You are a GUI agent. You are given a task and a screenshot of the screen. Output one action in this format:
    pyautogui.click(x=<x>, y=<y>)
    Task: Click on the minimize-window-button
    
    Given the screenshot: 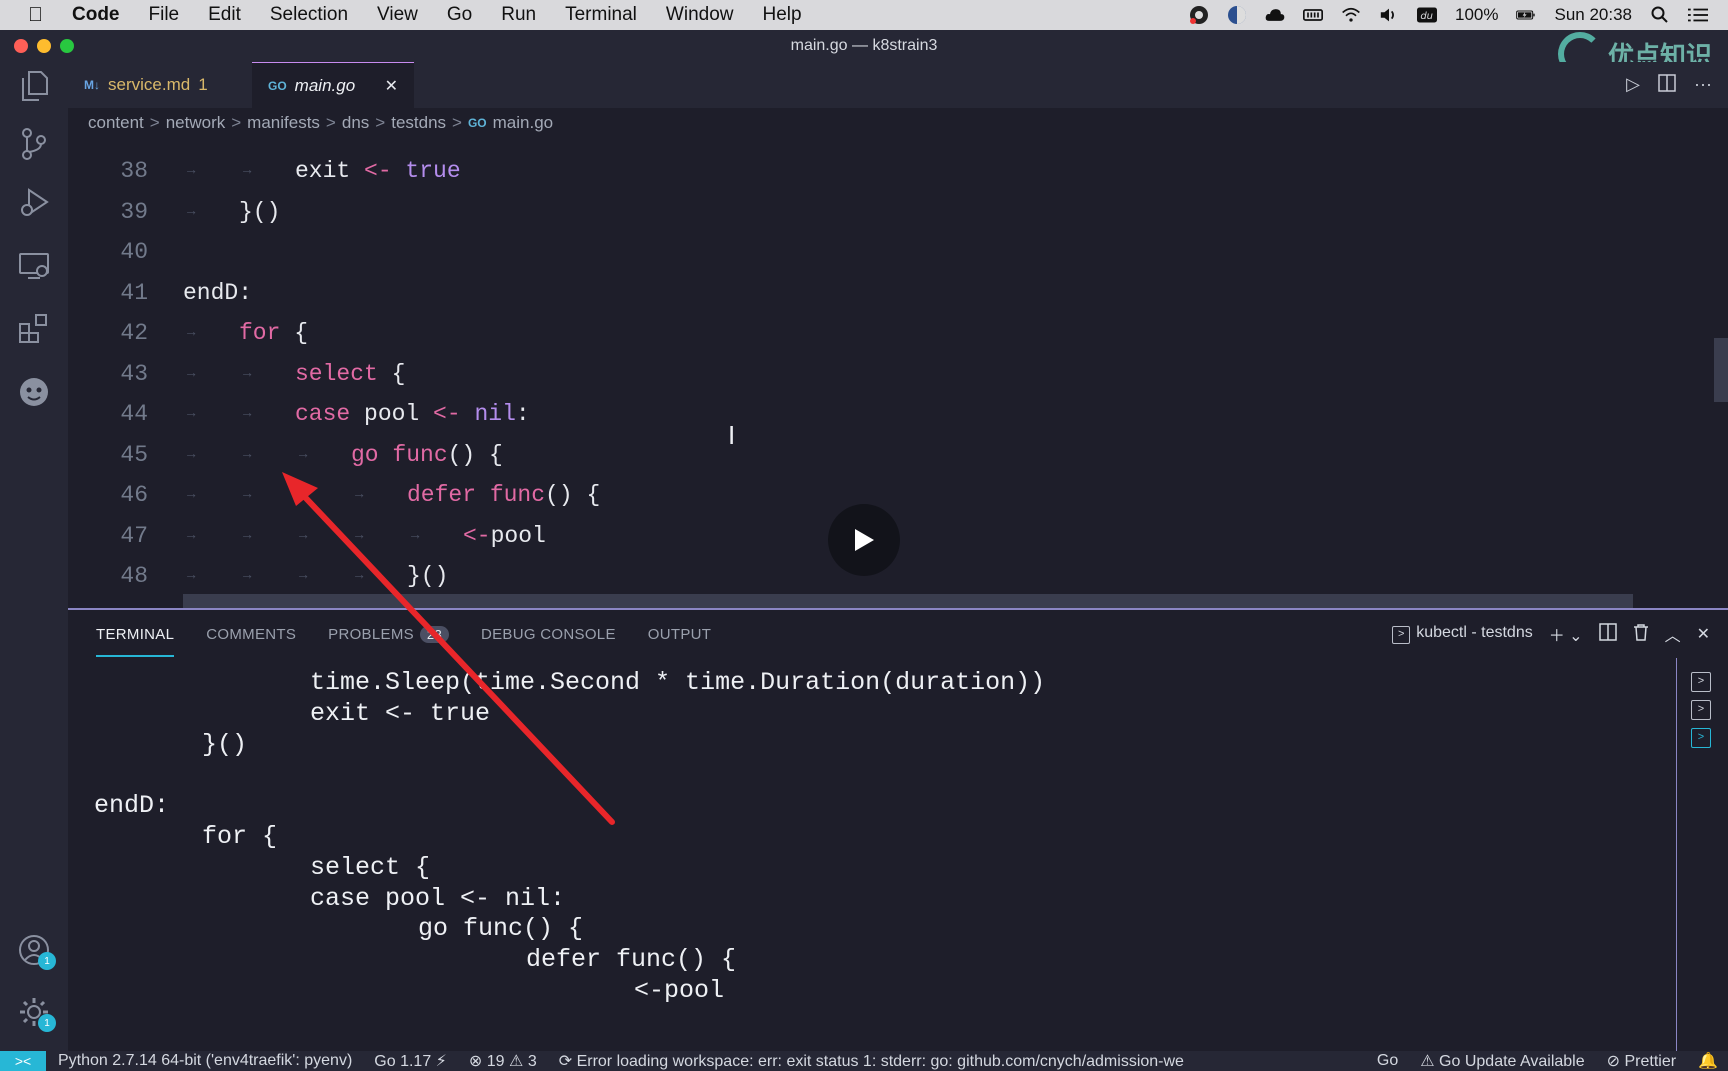 What is the action you would take?
    pyautogui.click(x=44, y=46)
    